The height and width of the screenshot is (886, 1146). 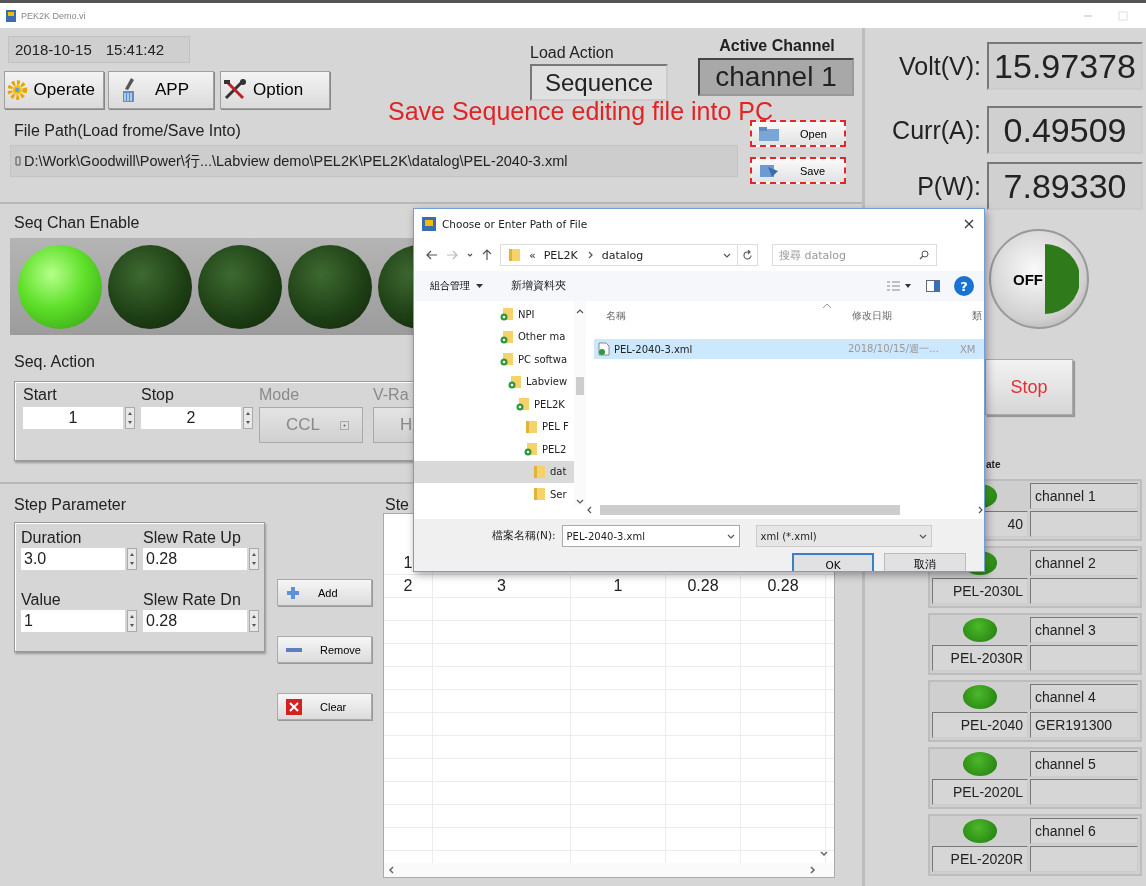 What do you see at coordinates (73, 559) in the screenshot?
I see `number-field: 3.0` at bounding box center [73, 559].